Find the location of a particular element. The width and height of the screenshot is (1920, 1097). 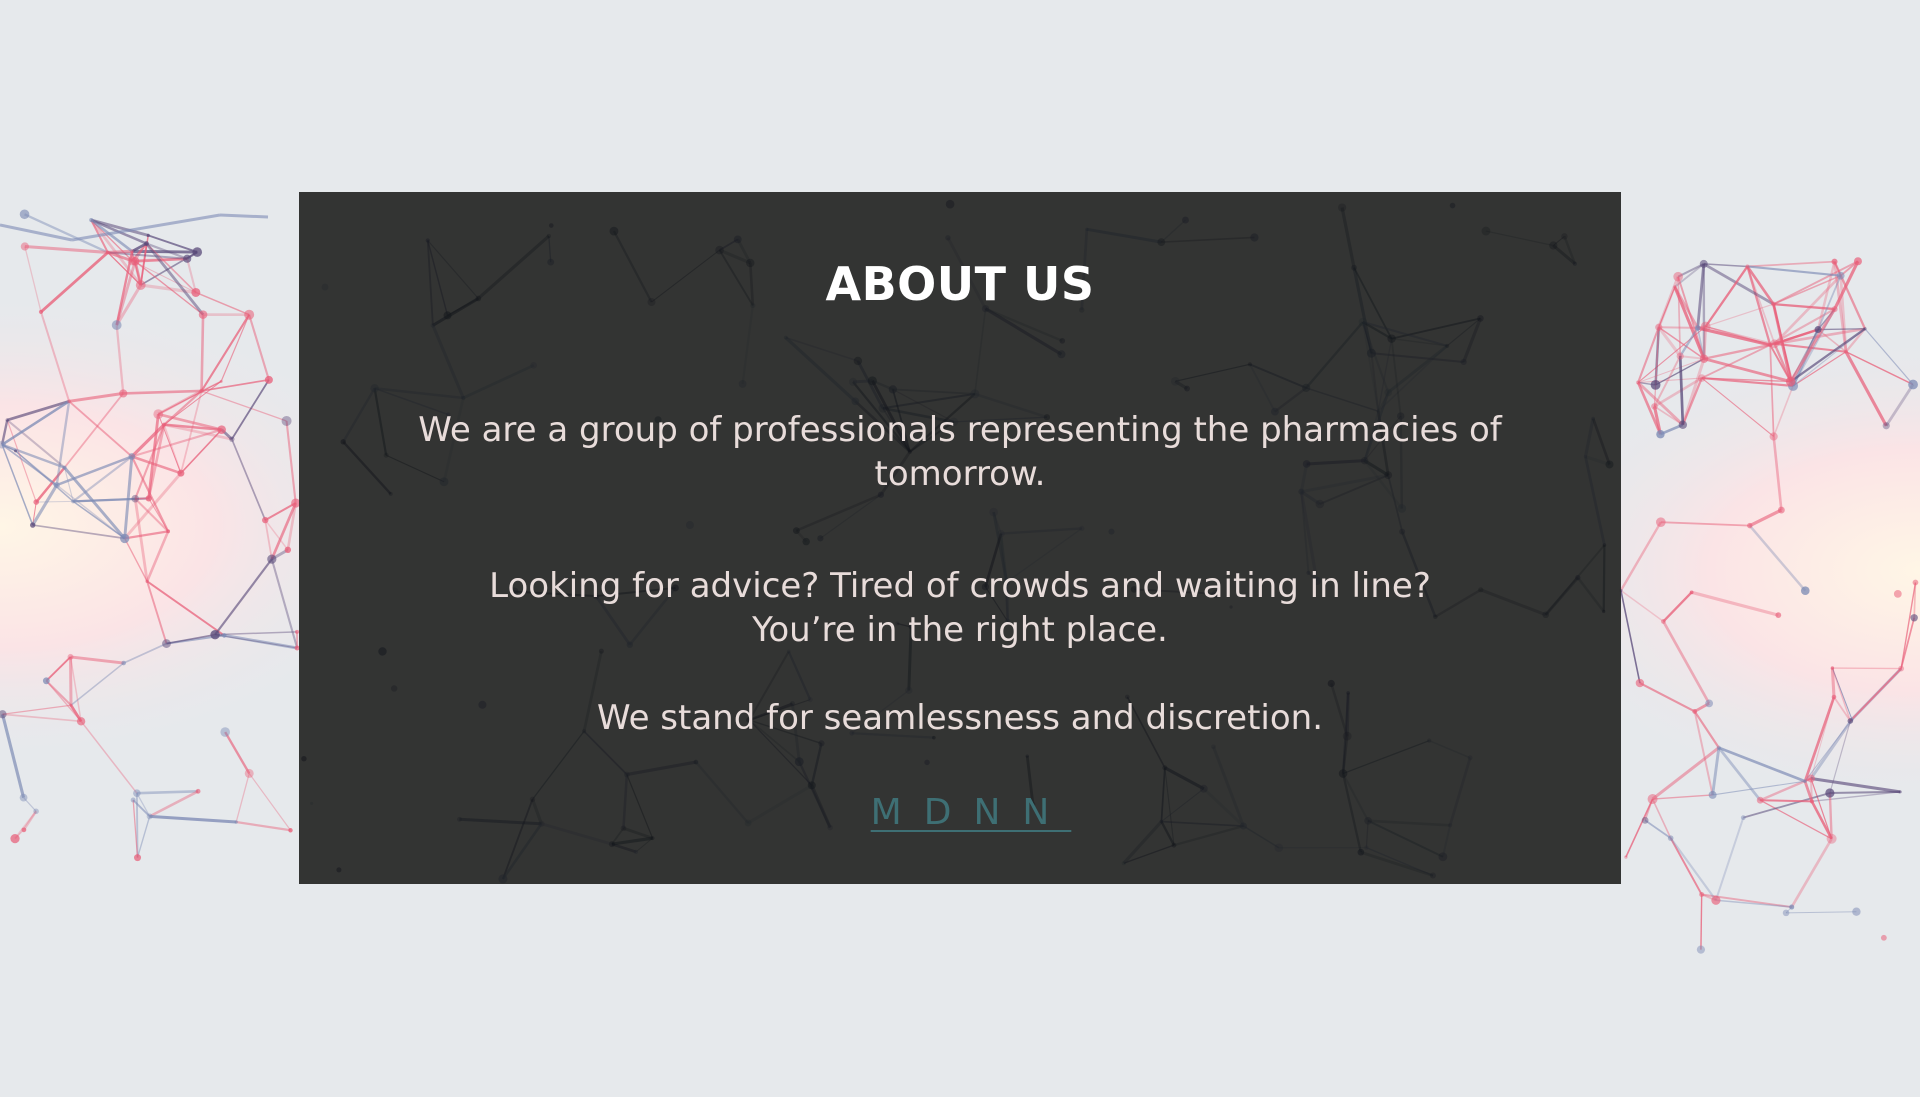

brand-link-wrapper: MDNN is located at coordinates (960, 812).